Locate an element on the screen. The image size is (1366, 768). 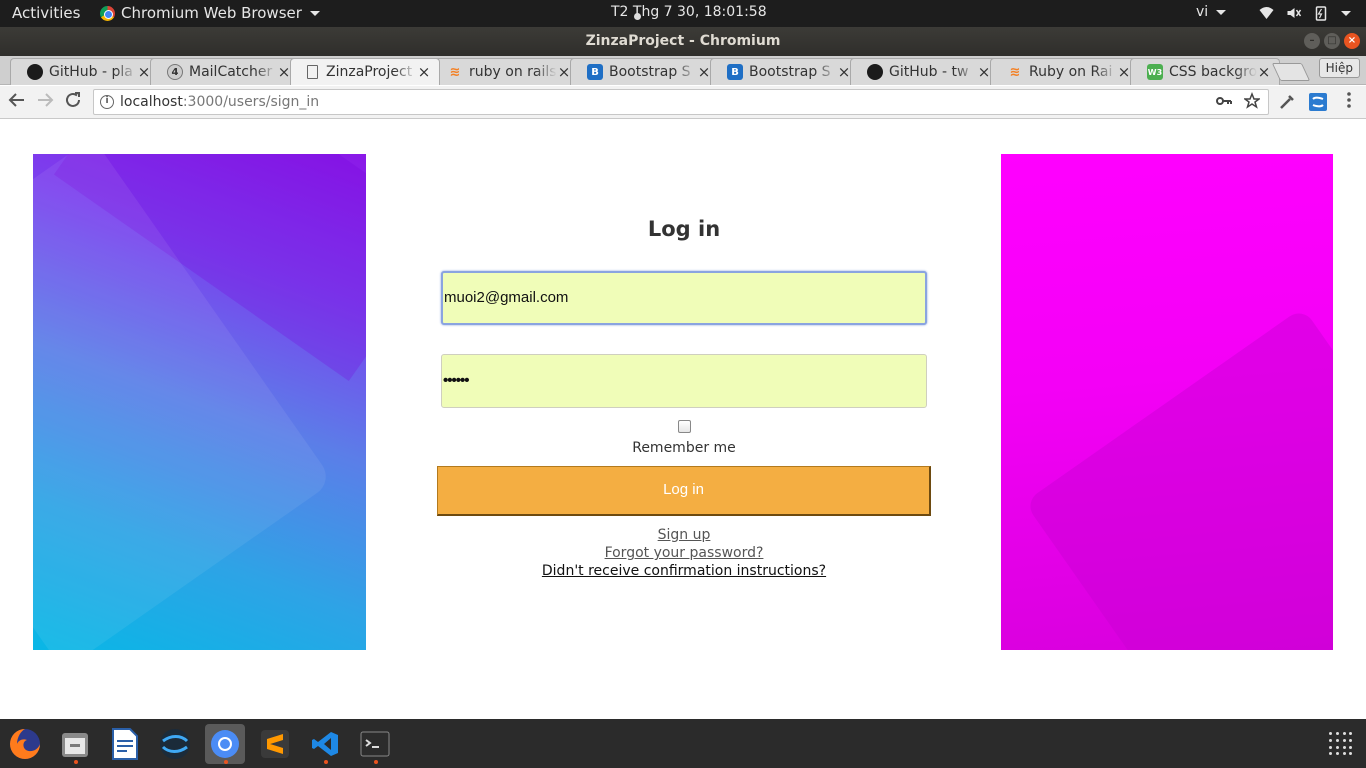
tab-label: MailCatcher is located at coordinates (231, 72).